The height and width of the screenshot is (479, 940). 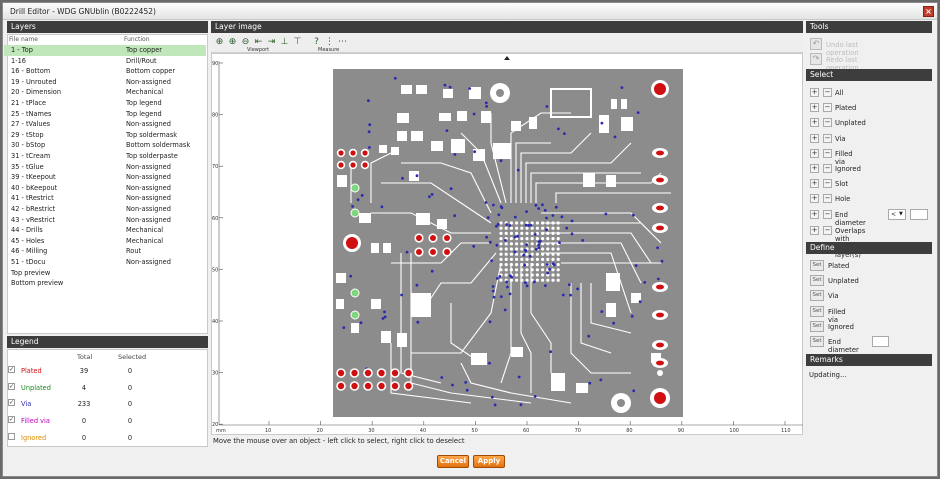 What do you see at coordinates (22, 50) in the screenshot?
I see `layer-name: 1 - Top` at bounding box center [22, 50].